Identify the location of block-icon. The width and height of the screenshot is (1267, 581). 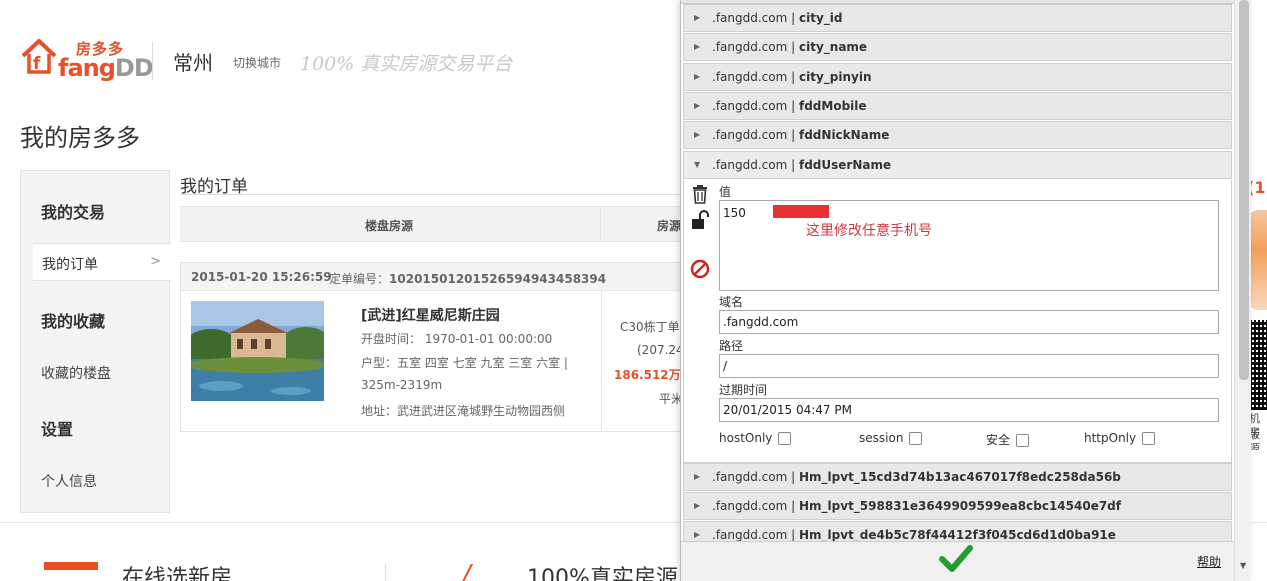
(700, 269).